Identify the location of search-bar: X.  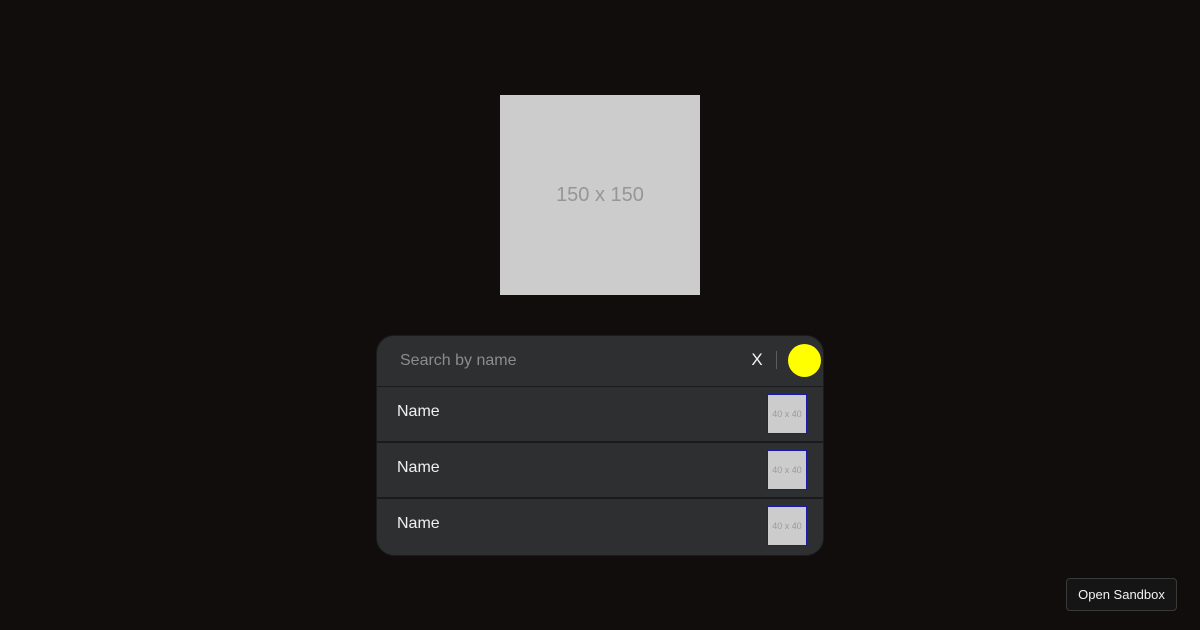
(600, 361).